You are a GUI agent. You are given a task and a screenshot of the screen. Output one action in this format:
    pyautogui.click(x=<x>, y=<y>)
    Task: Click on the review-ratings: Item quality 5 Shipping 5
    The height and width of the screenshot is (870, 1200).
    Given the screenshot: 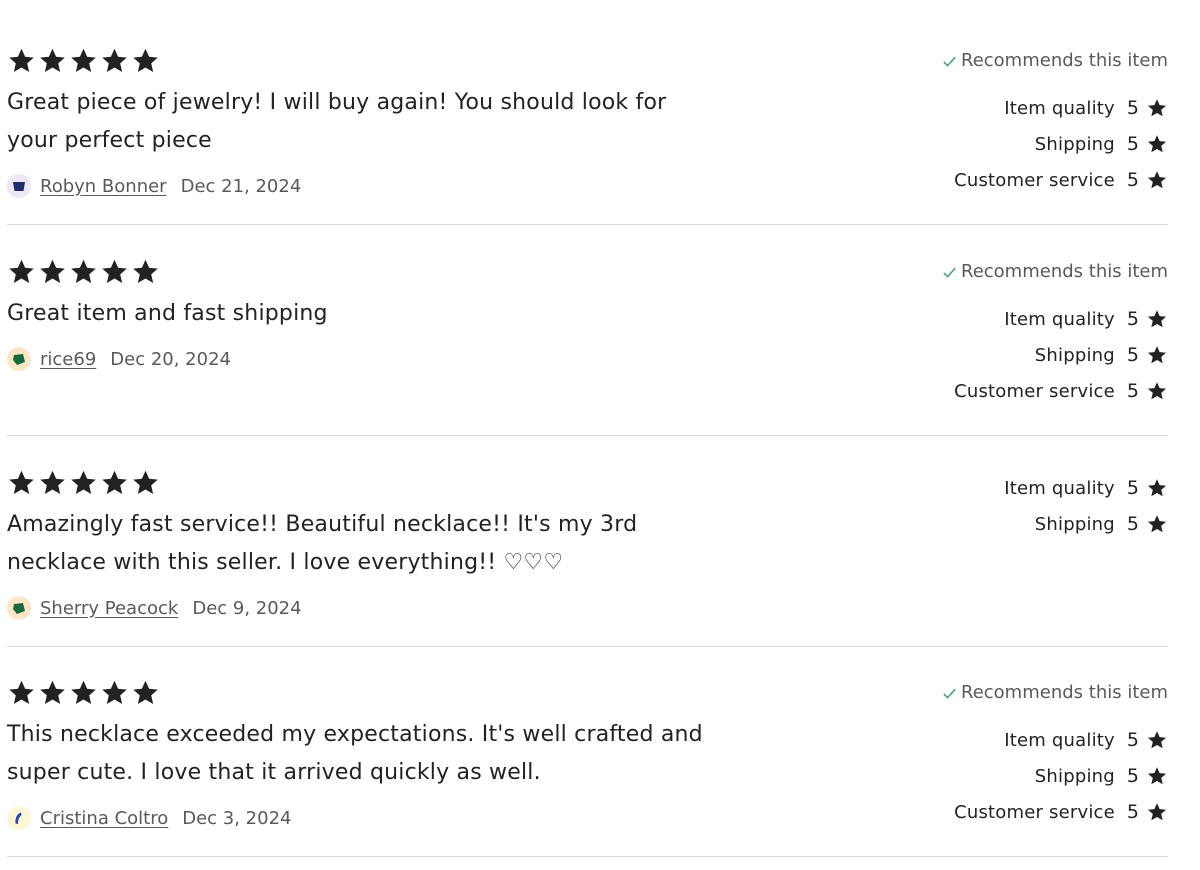 What is the action you would take?
    pyautogui.click(x=1086, y=506)
    